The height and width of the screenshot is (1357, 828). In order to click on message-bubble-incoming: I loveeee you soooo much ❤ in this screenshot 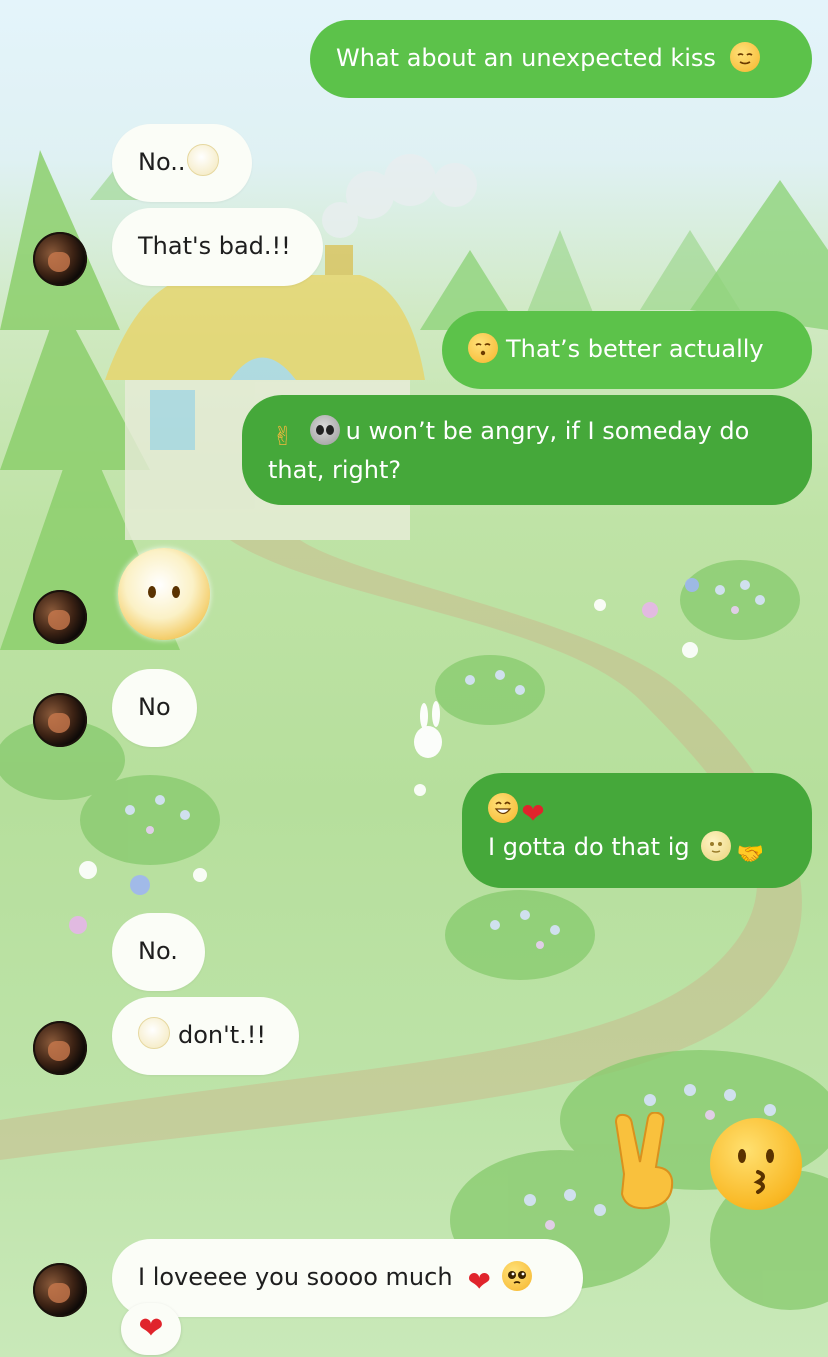, I will do `click(347, 1278)`.